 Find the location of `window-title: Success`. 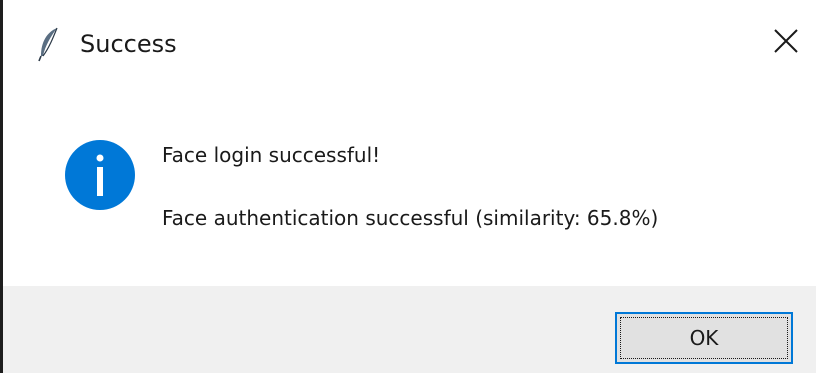

window-title: Success is located at coordinates (128, 44).